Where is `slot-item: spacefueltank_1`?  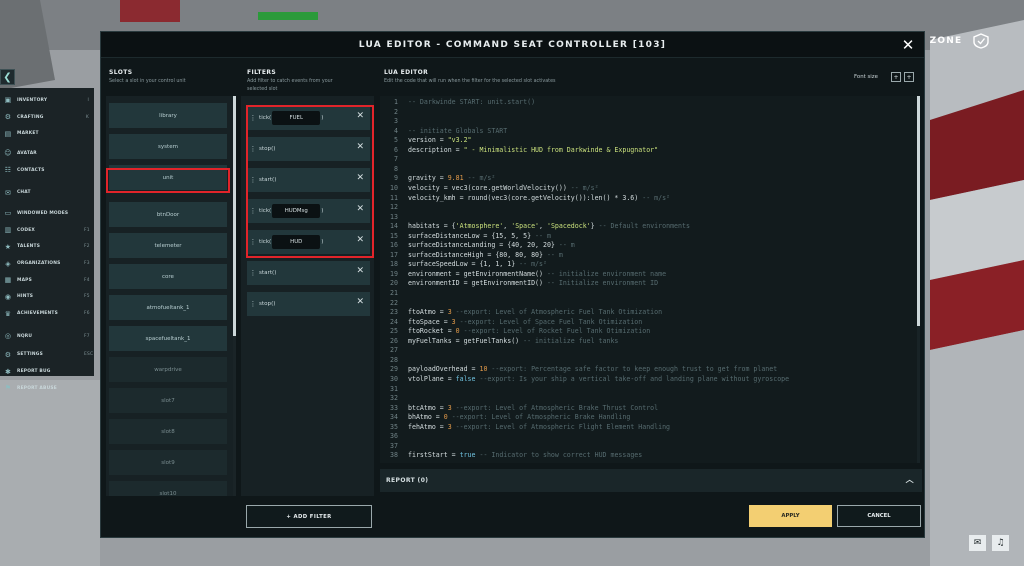
slot-item: spacefueltank_1 is located at coordinates (168, 338).